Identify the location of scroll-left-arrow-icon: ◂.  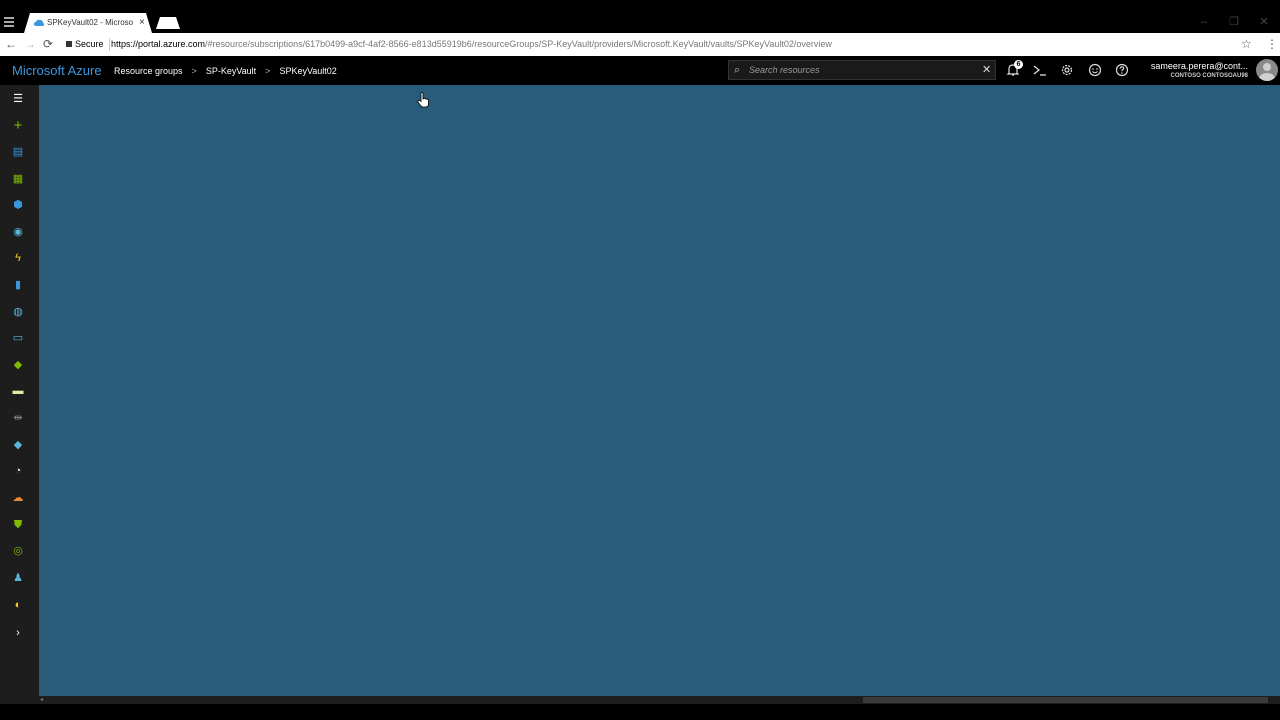
(41, 700).